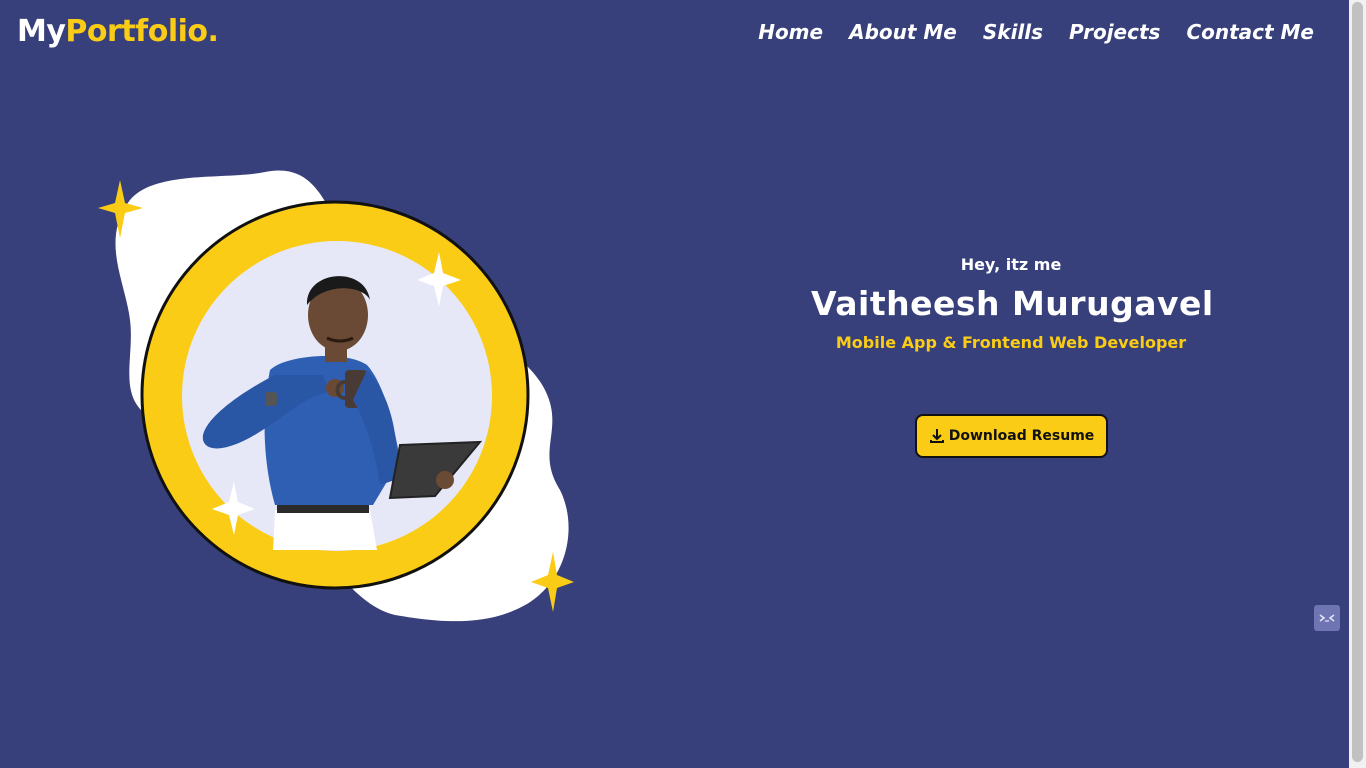  What do you see at coordinates (142, 31) in the screenshot?
I see `logo-accent: Portfolio.` at bounding box center [142, 31].